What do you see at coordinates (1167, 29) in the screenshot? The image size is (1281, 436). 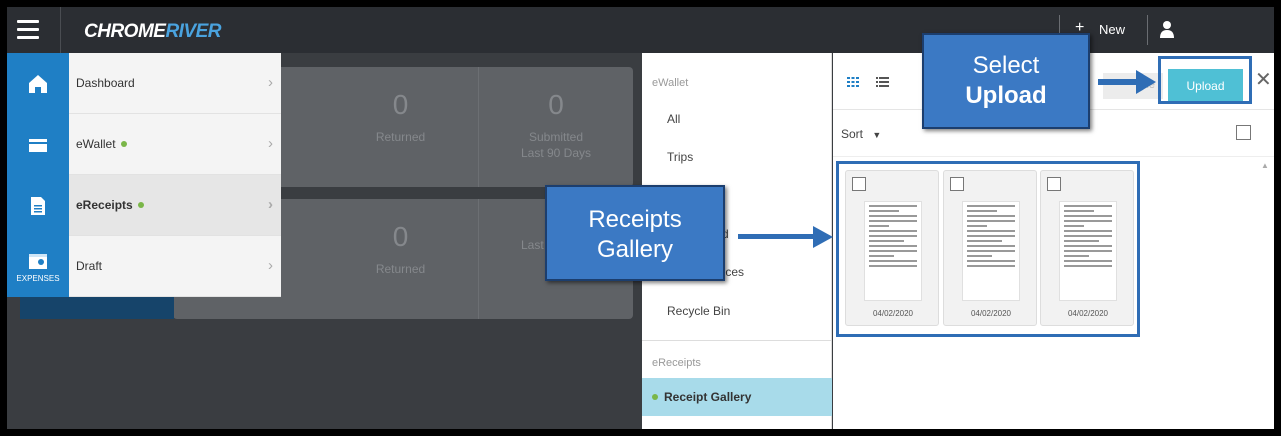 I see `user-icon` at bounding box center [1167, 29].